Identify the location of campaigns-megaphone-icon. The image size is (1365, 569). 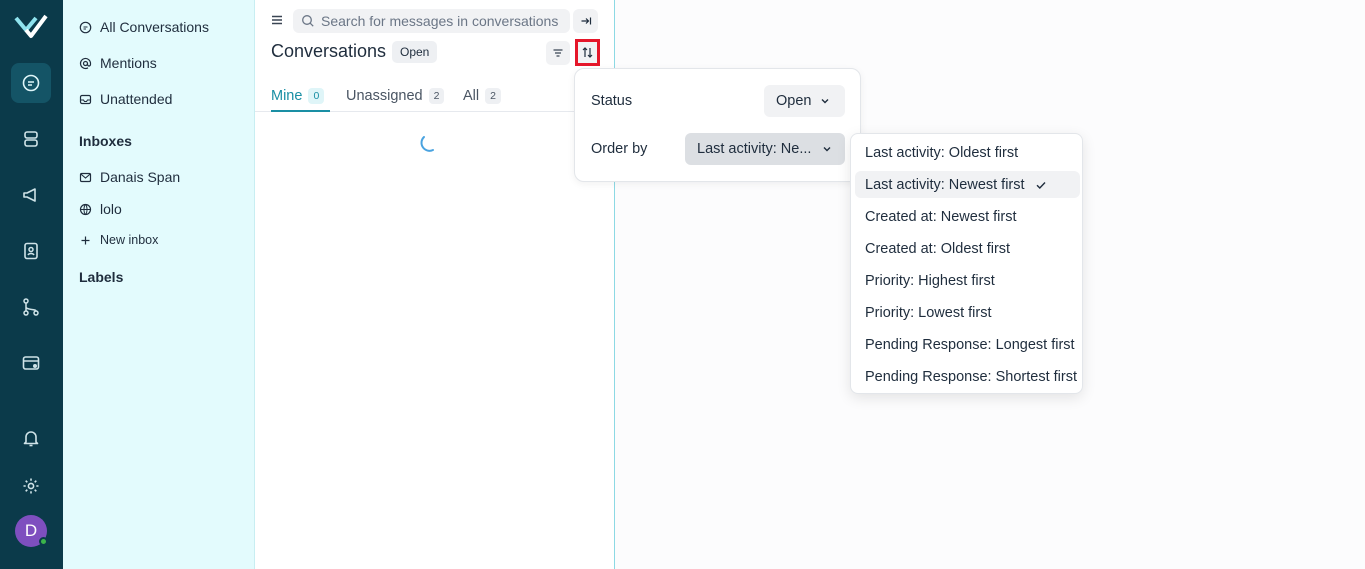
(29, 195).